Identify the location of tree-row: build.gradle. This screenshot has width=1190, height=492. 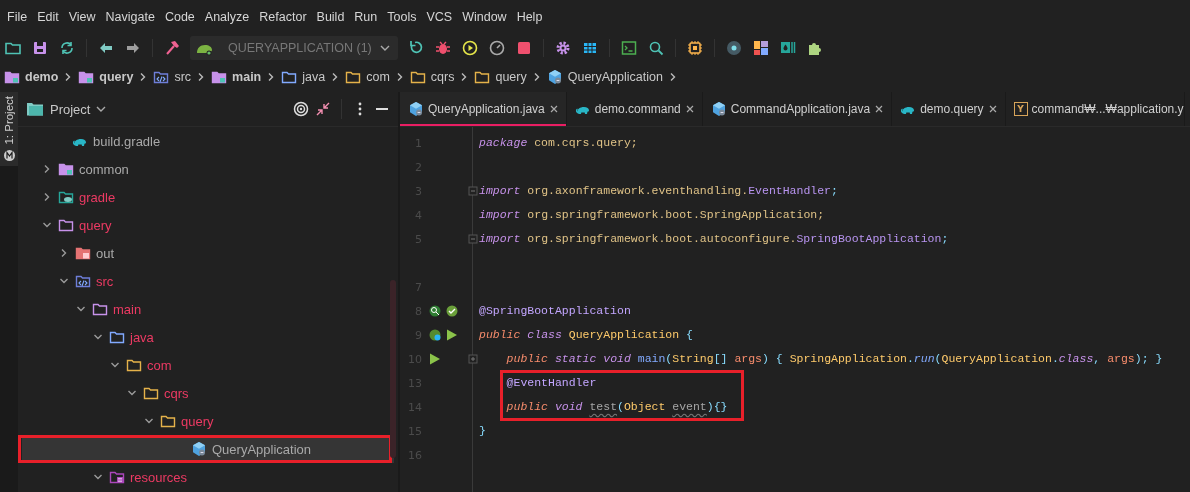
(208, 141).